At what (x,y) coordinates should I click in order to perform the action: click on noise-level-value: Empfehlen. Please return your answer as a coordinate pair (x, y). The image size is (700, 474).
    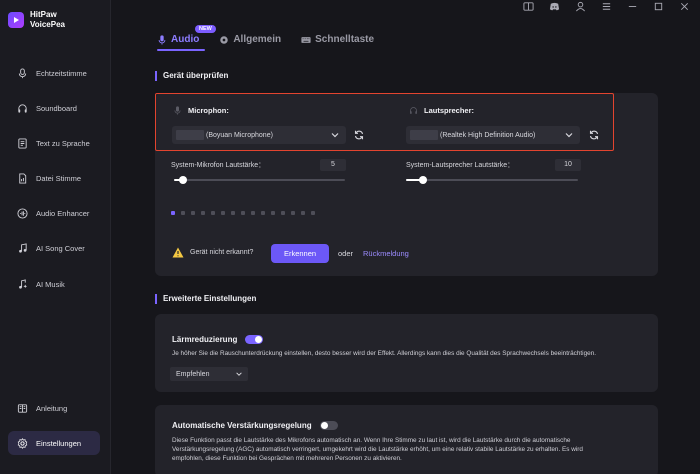
    Looking at the image, I should click on (193, 374).